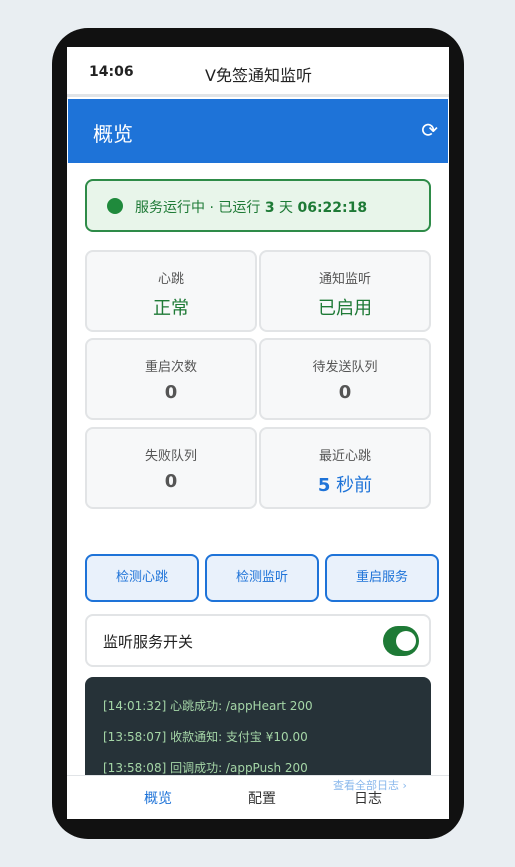  Describe the element at coordinates (258, 75) in the screenshot. I see `window-title: V免签通知监听` at that location.